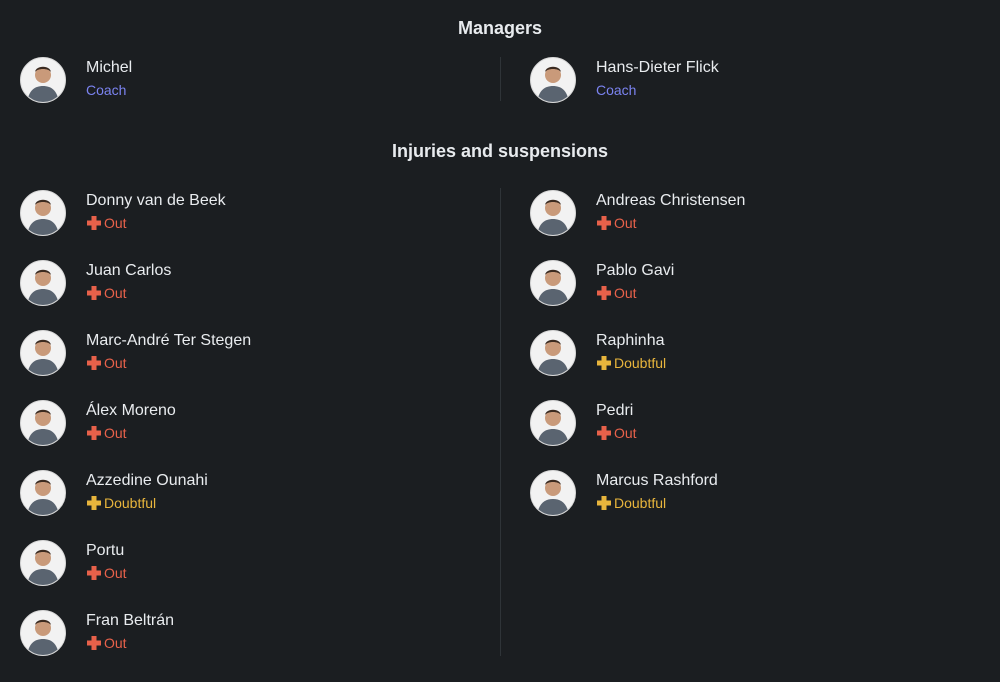 The width and height of the screenshot is (1000, 682). I want to click on manager-name: Hans-Dieter Flick, so click(657, 67).